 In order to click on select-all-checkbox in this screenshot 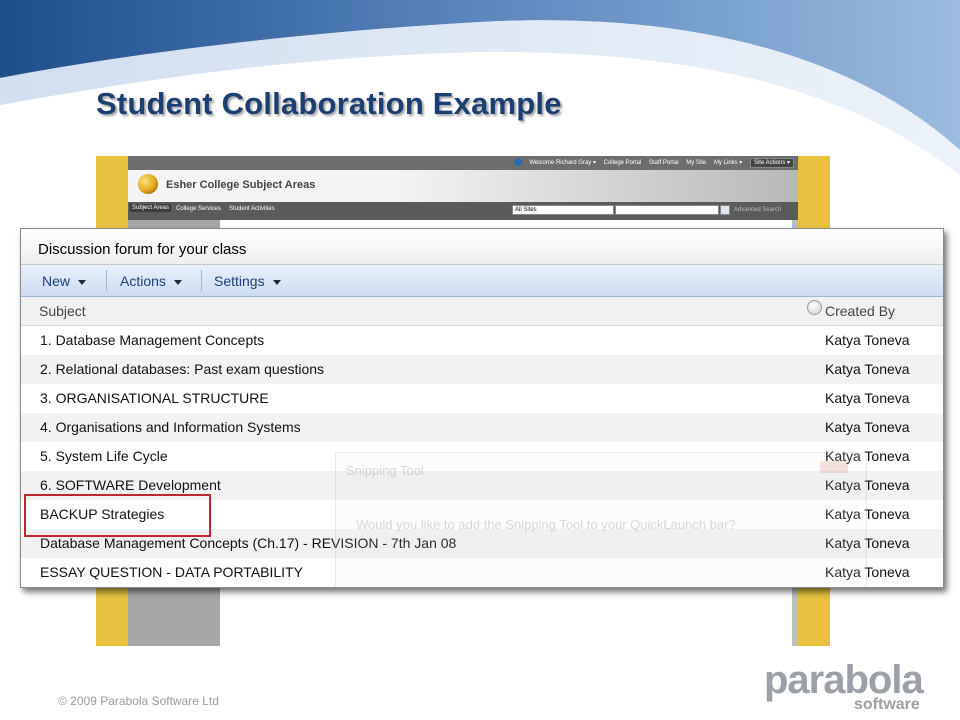, I will do `click(814, 307)`.